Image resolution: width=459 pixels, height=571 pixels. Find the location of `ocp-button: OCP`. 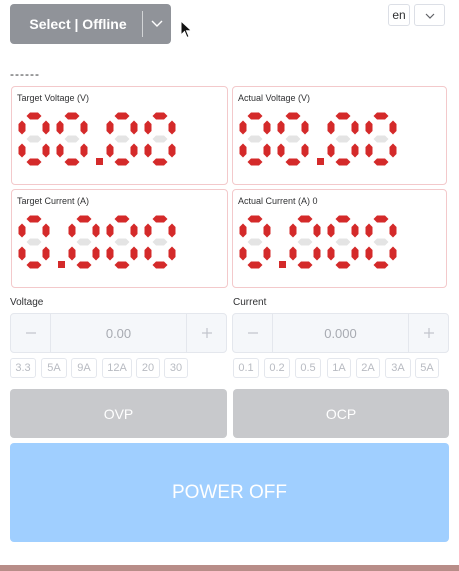

ocp-button: OCP is located at coordinates (341, 413).